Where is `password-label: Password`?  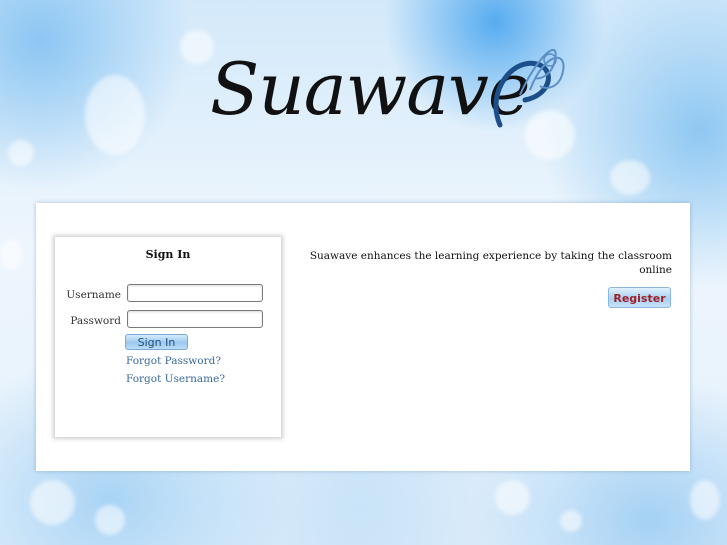 password-label: Password is located at coordinates (95, 321).